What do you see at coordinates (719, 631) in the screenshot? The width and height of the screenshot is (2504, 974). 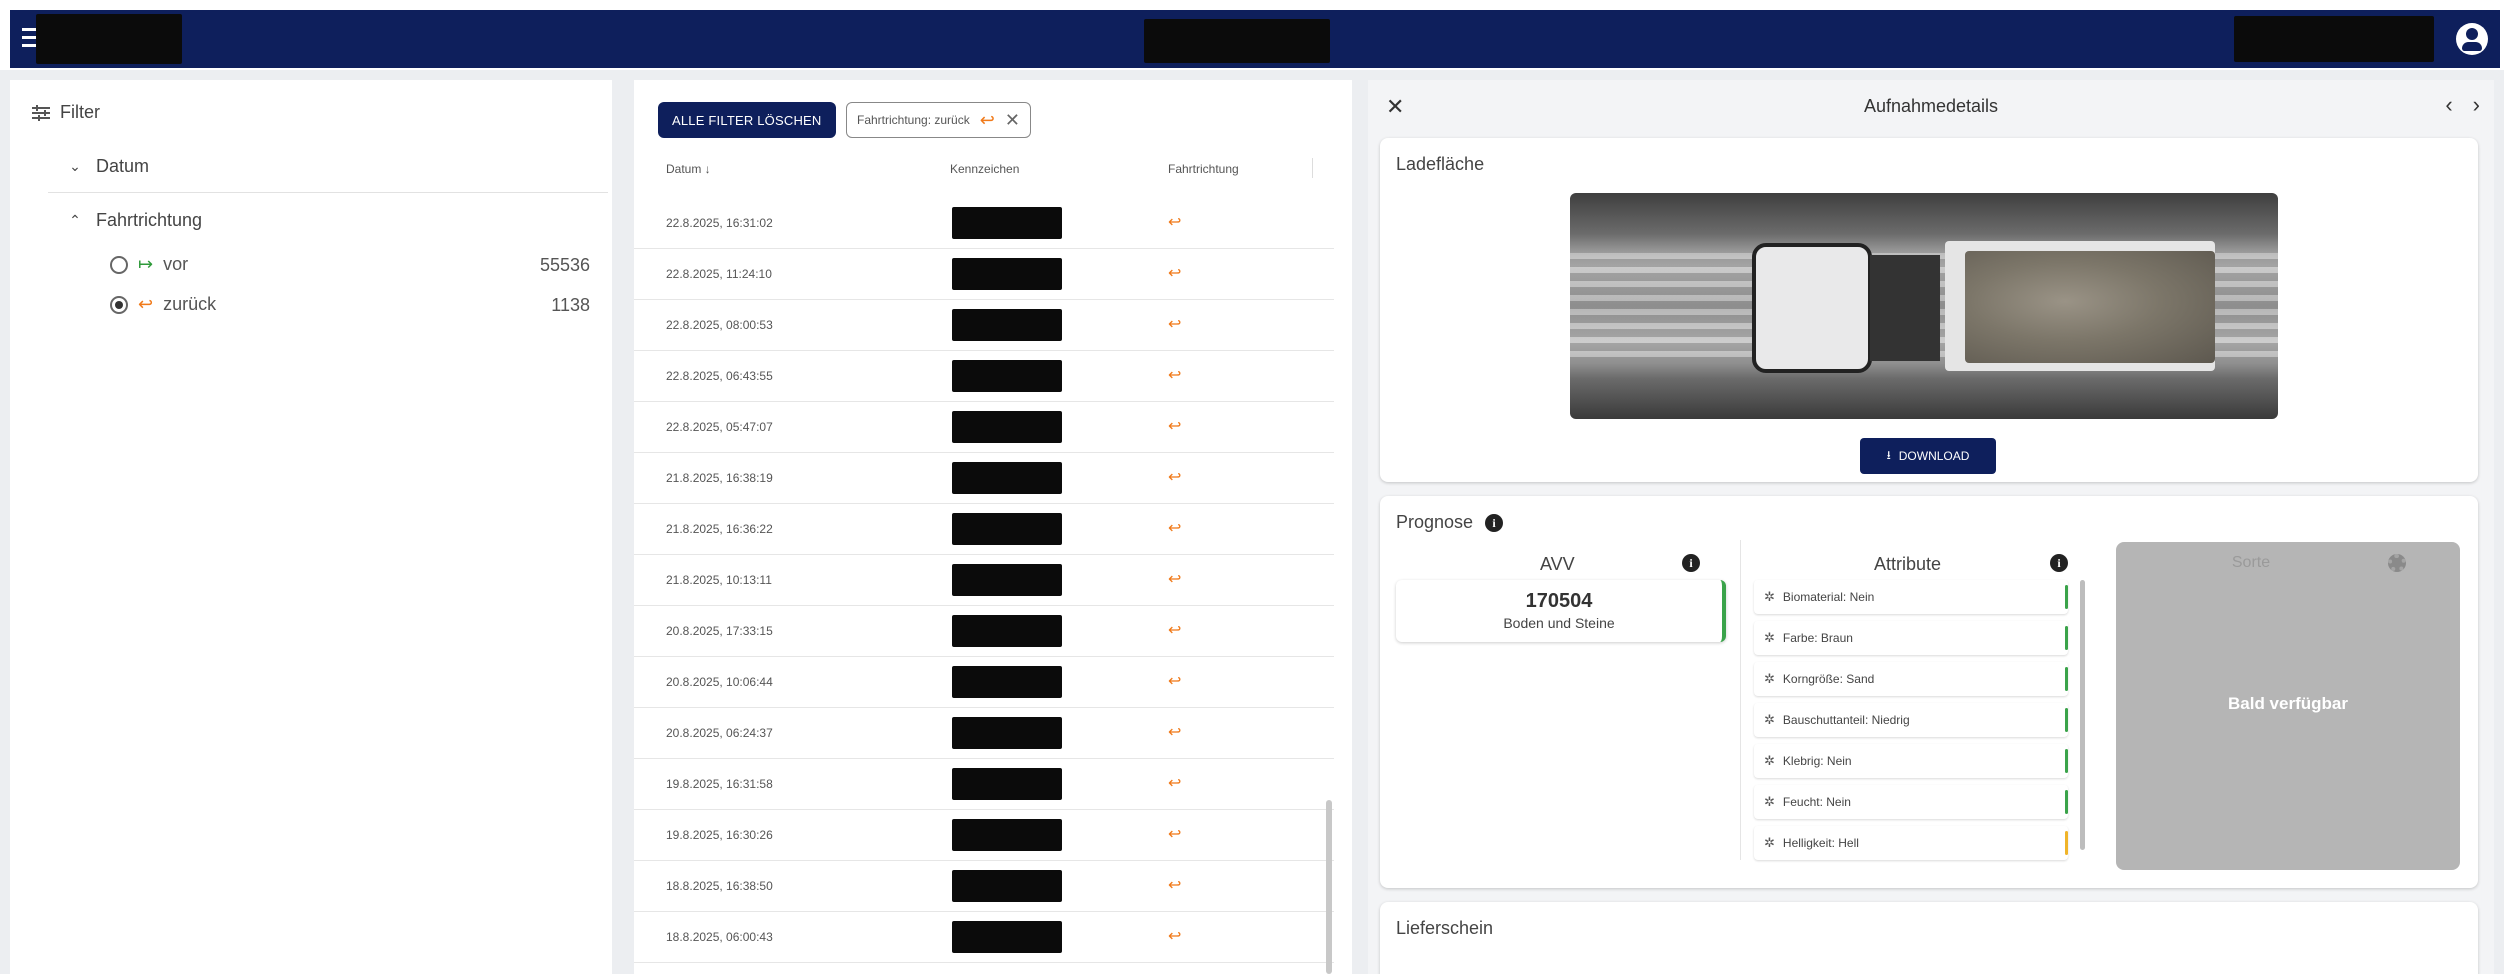 I see `row-date: 20.8.2025, 17:33:15` at bounding box center [719, 631].